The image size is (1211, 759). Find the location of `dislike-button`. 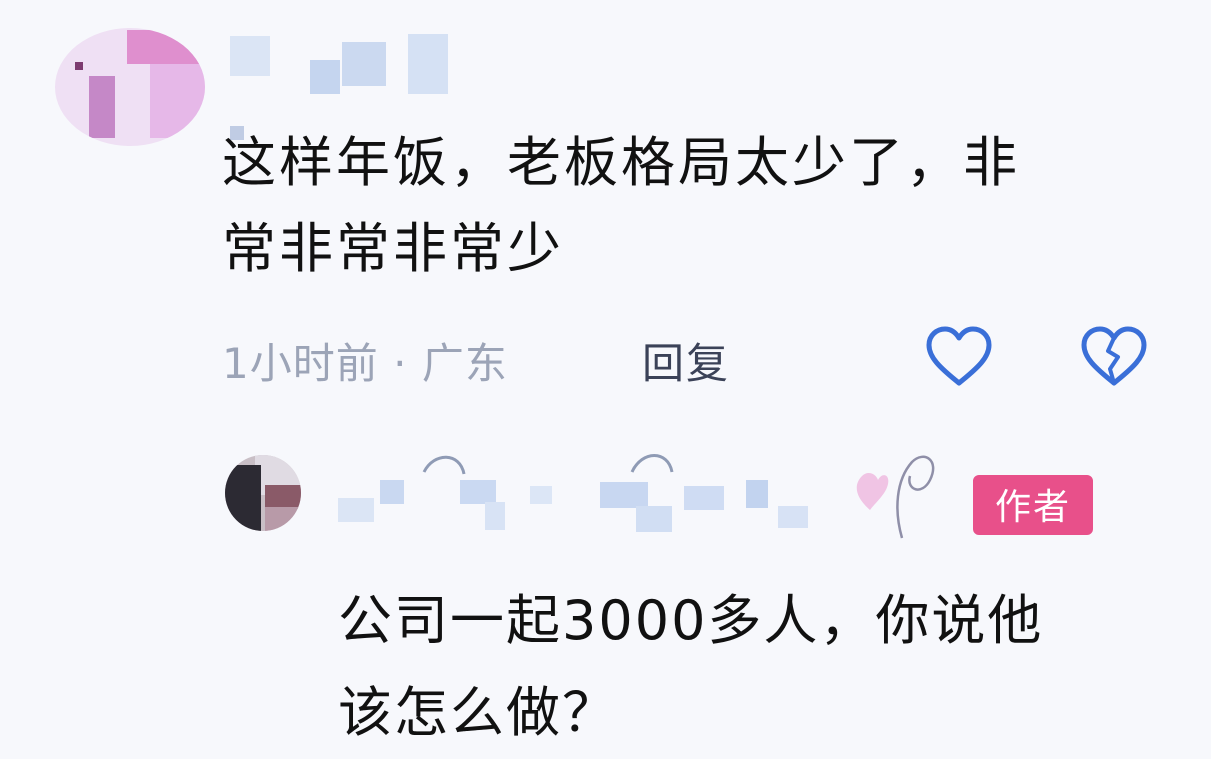

dislike-button is located at coordinates (1114, 357).